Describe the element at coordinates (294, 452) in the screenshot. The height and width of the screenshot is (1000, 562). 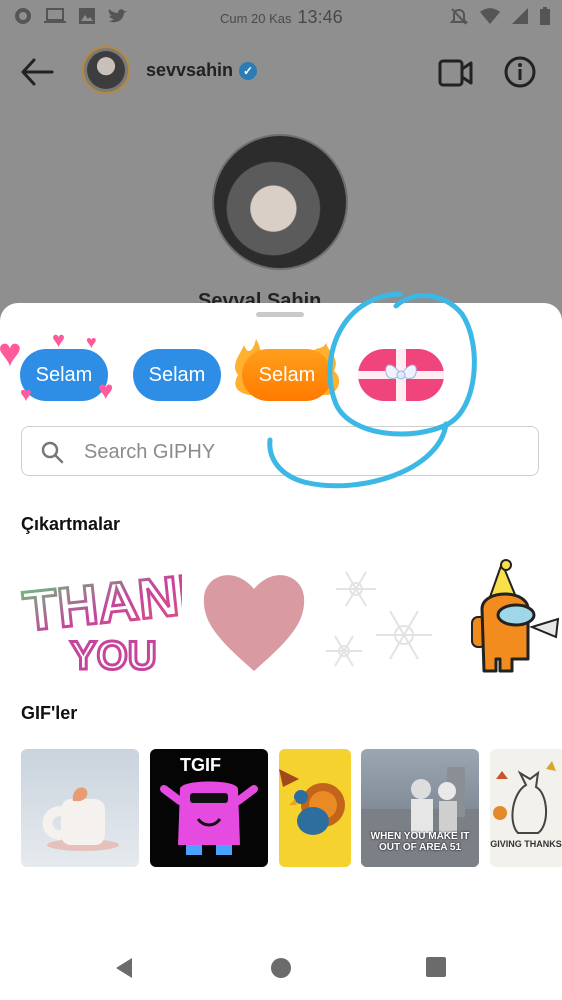
I see `search-input` at that location.